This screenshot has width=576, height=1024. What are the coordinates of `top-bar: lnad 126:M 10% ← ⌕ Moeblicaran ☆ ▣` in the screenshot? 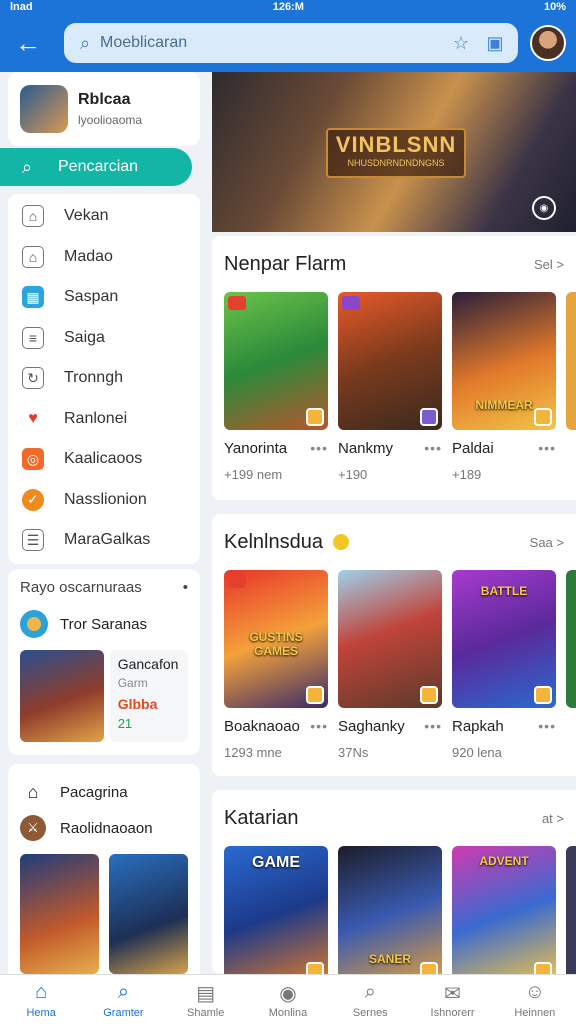 It's located at (288, 36).